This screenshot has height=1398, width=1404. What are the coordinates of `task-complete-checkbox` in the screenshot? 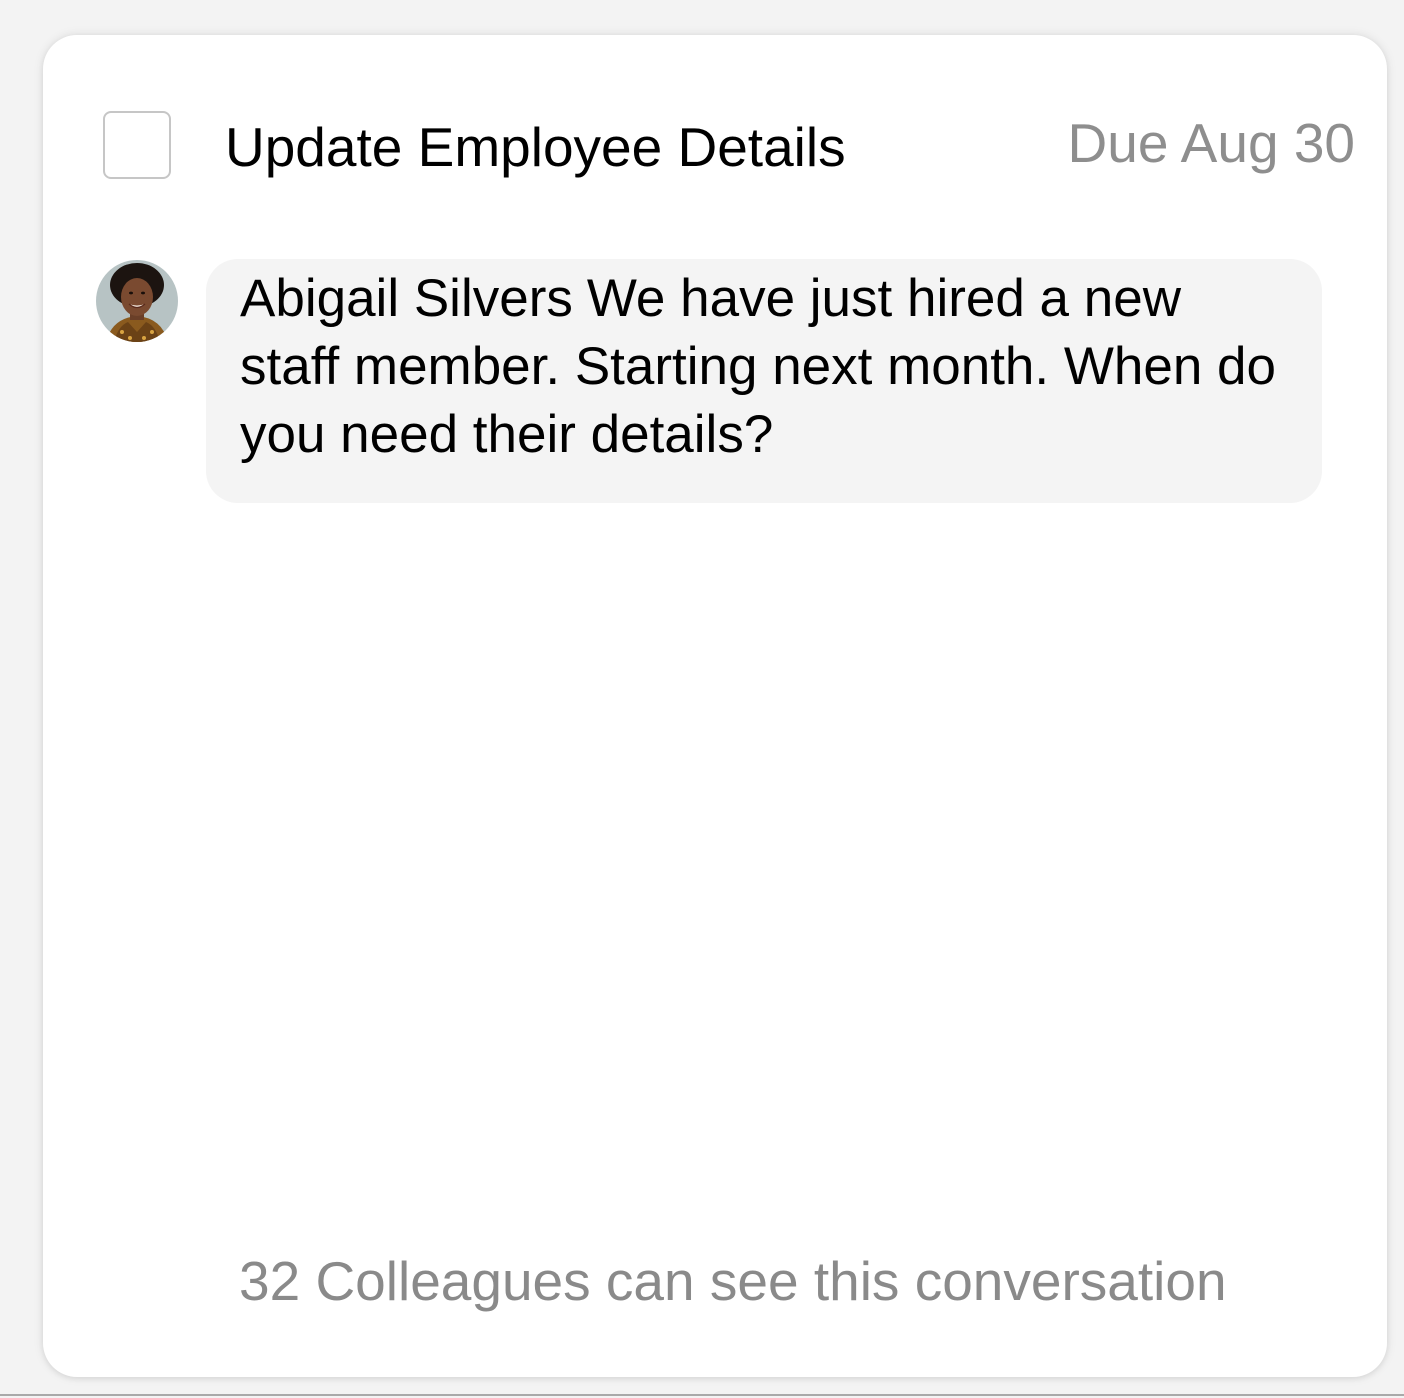 It's located at (137, 145).